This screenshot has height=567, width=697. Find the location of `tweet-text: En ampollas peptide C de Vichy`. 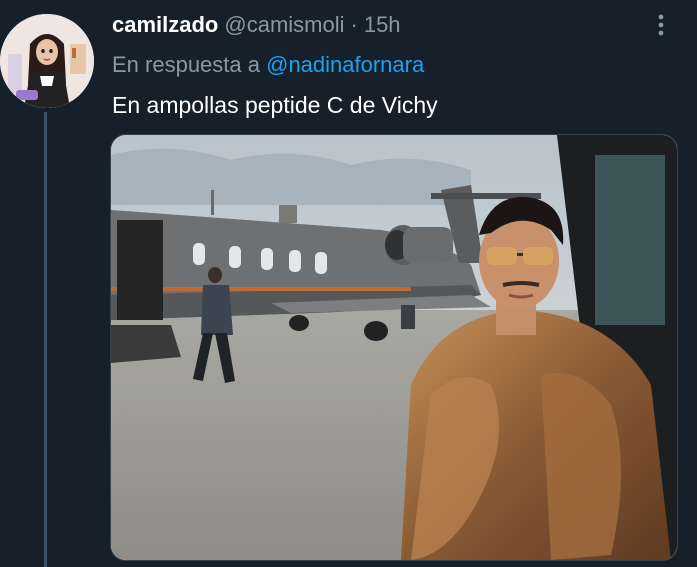

tweet-text: En ampollas peptide C de Vichy is located at coordinates (275, 105).